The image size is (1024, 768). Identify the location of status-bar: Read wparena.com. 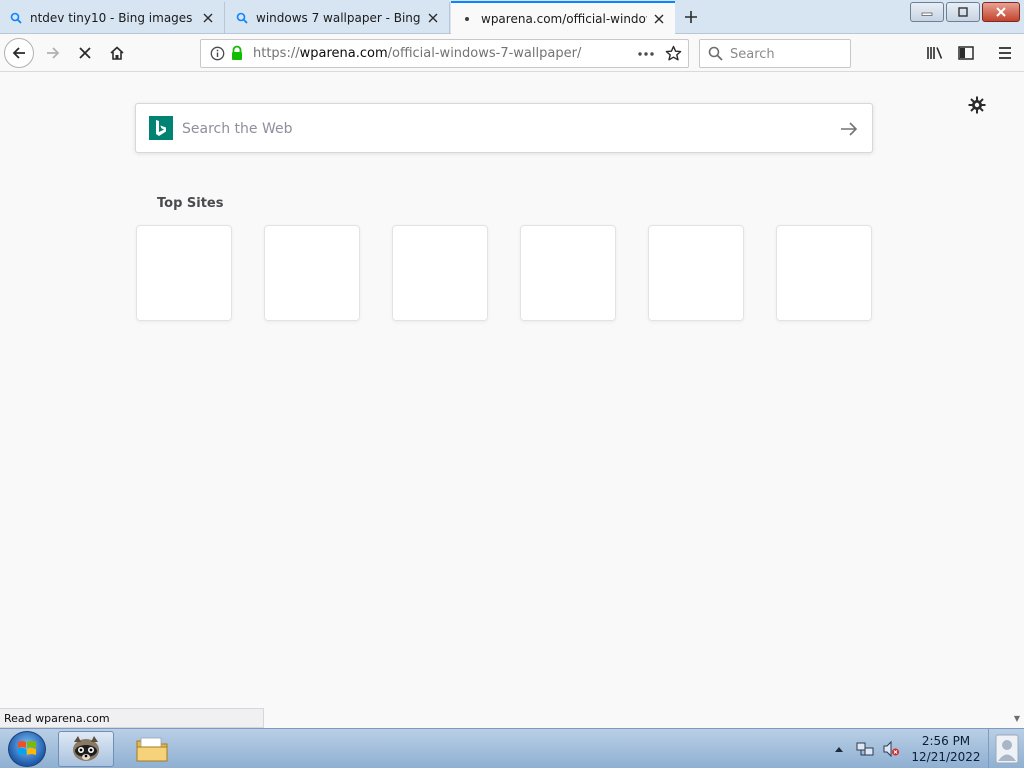
(132, 718).